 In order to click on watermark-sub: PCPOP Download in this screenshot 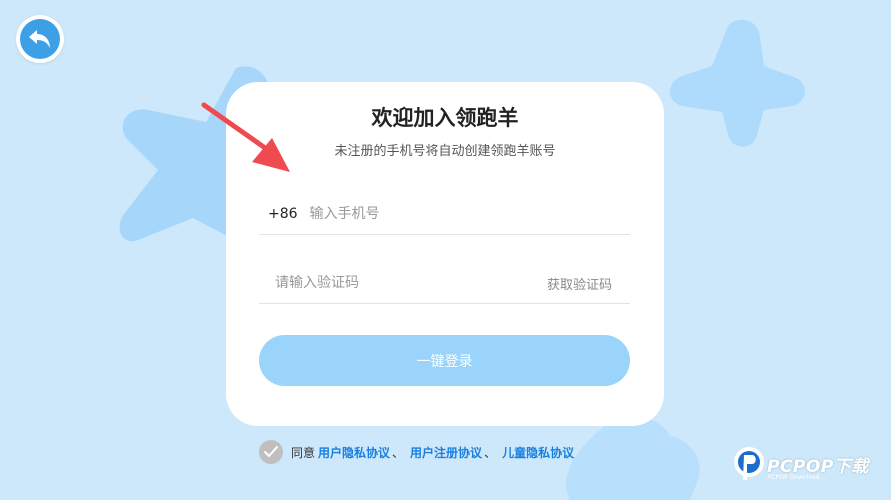, I will do `click(794, 477)`.